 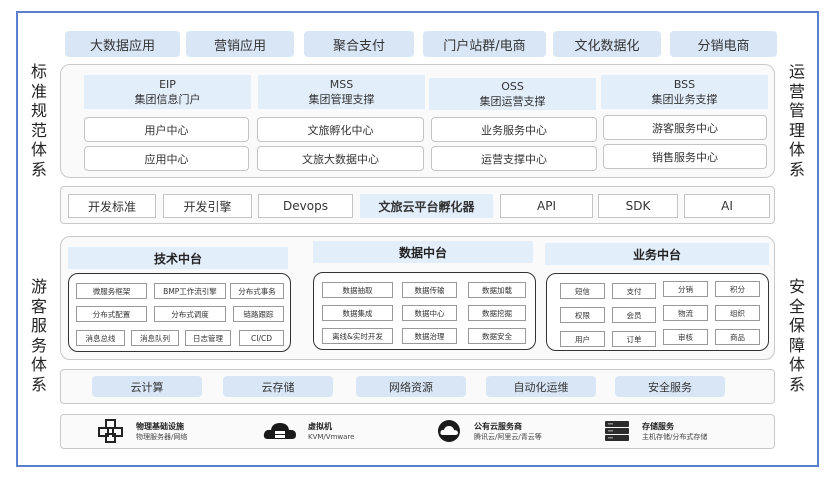 I want to click on suite-code: MSS, so click(x=341, y=84).